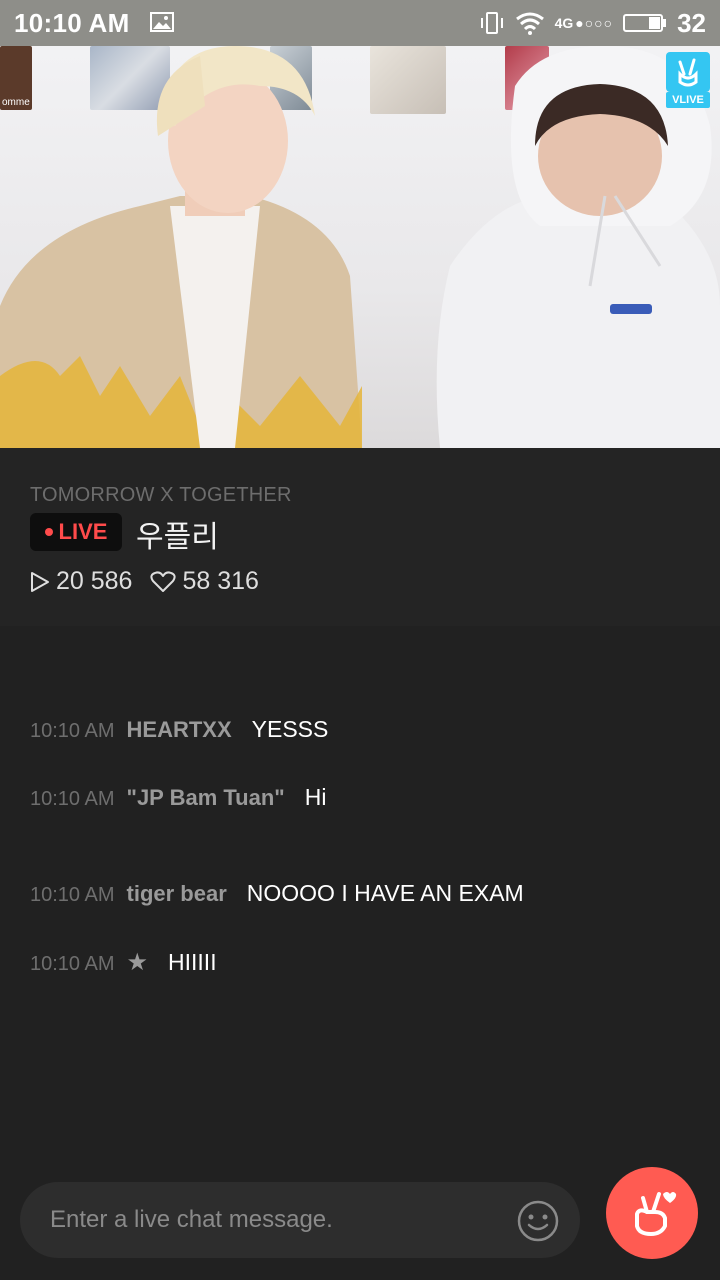 The height and width of the screenshot is (1280, 720). I want to click on message-text: YESSS, so click(290, 729).